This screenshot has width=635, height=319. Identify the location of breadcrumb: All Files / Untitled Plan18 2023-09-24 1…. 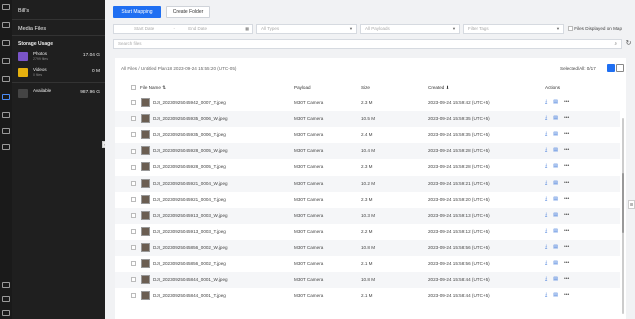
(178, 68).